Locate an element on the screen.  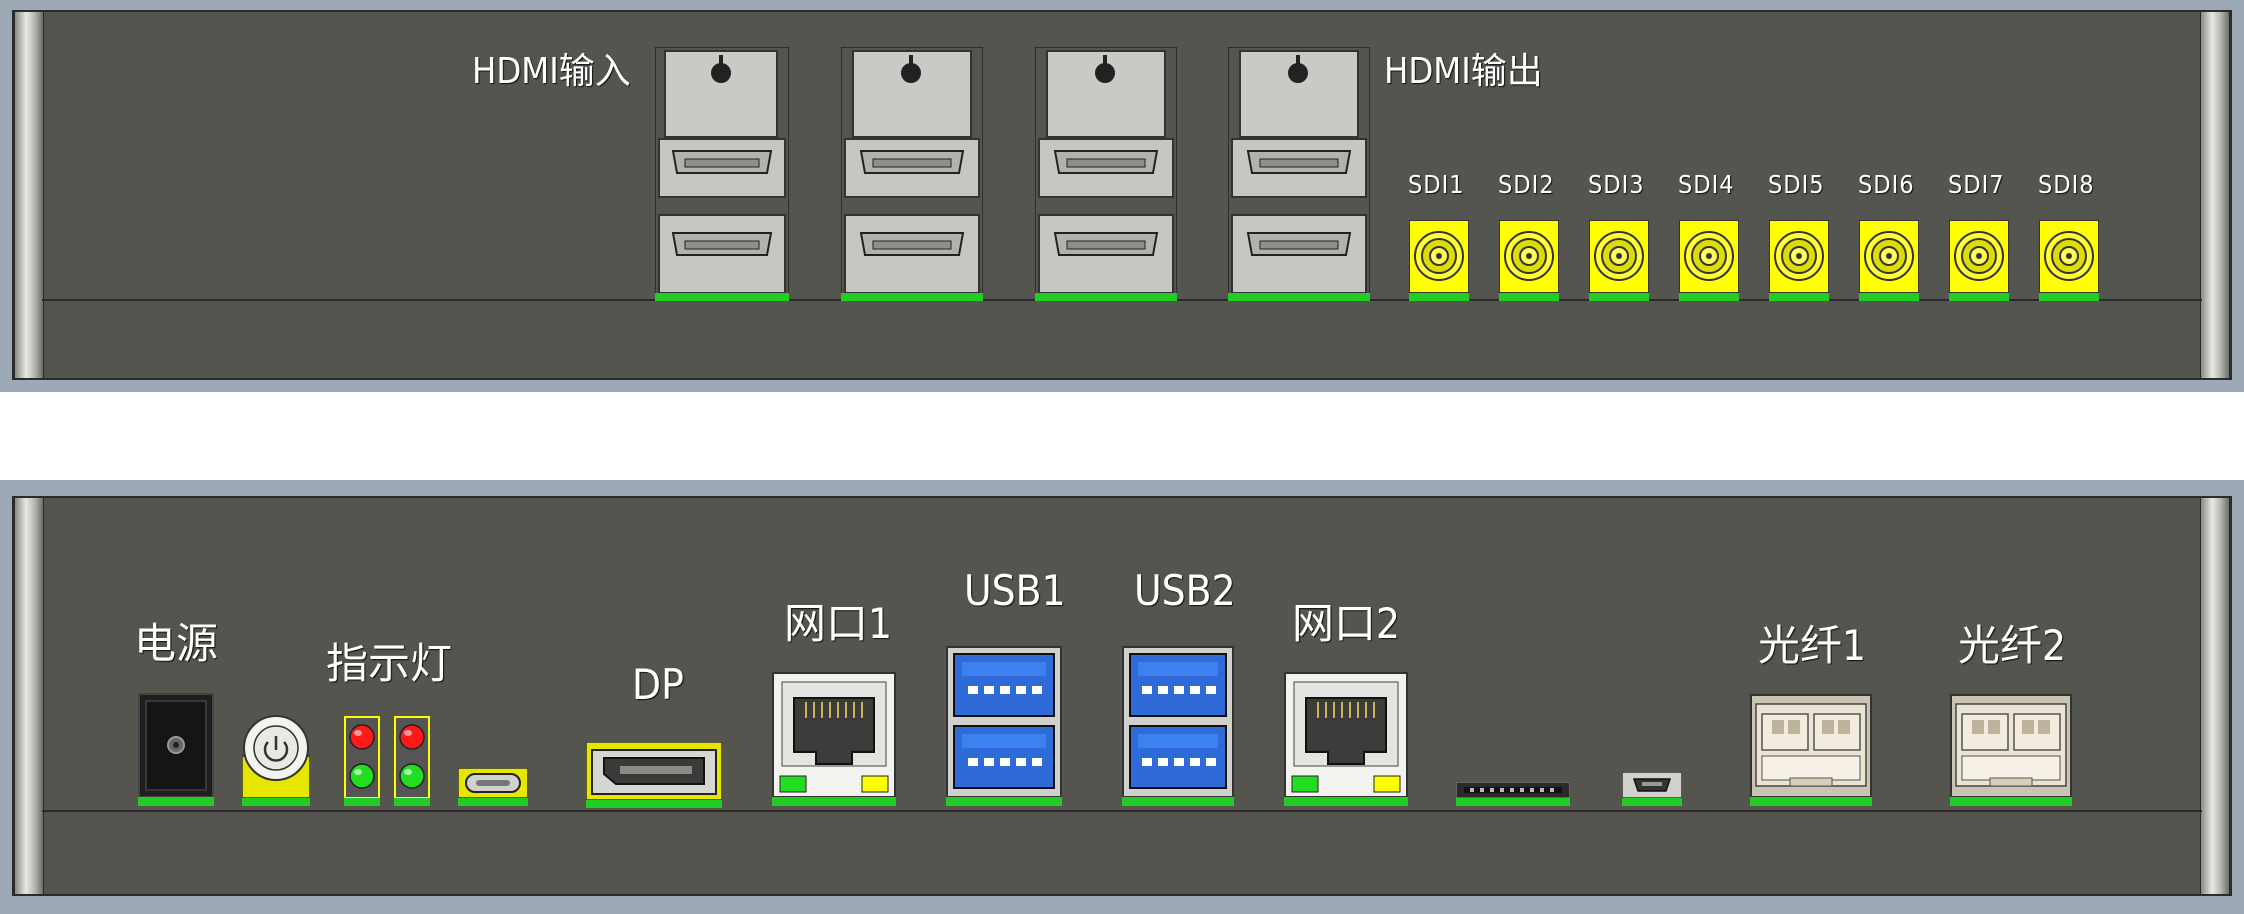
micro-usb-port is located at coordinates (1652, 789).